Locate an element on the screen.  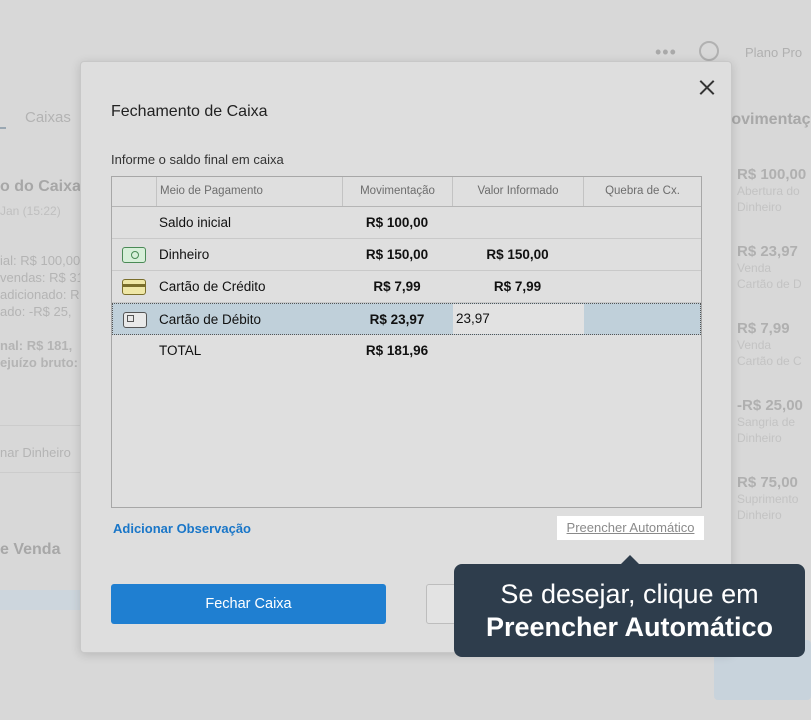
add-note-link: Adicionar Observação is located at coordinates (182, 528).